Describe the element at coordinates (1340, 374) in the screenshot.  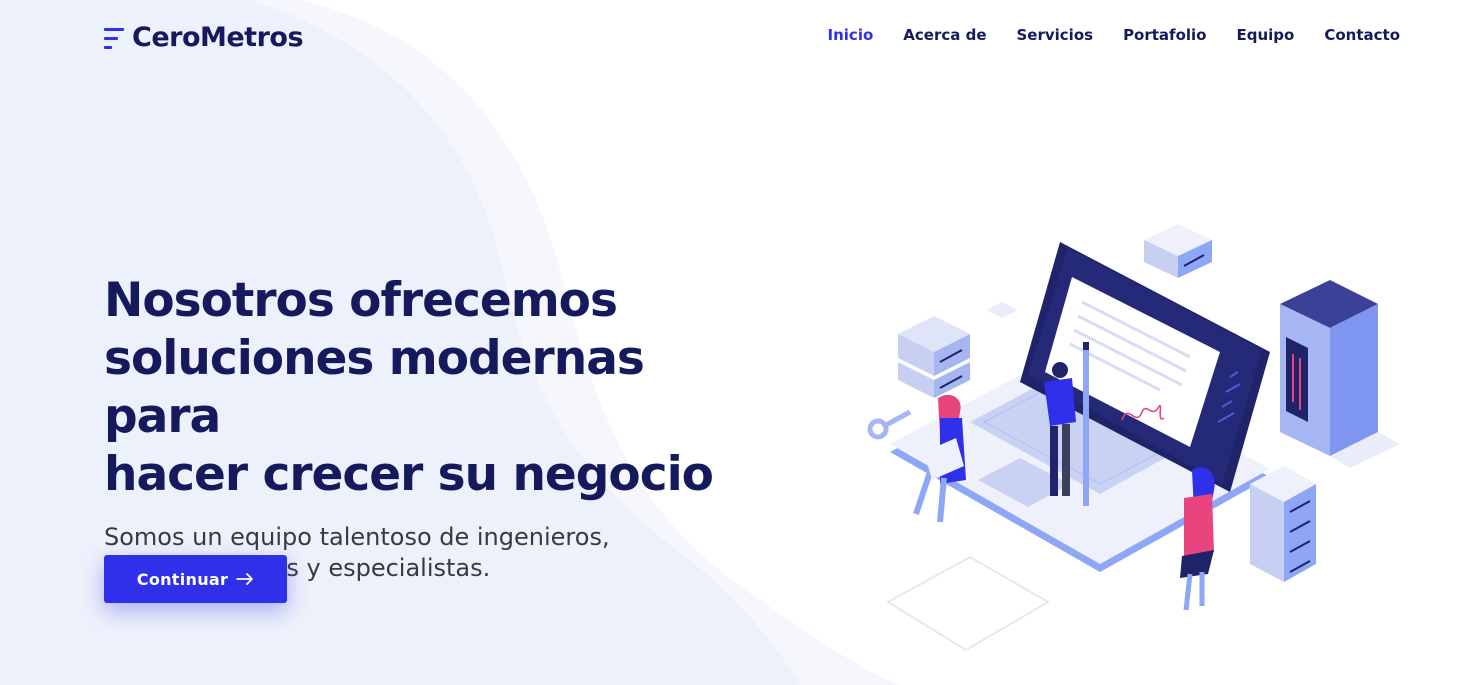
I see `server-tower-right` at that location.